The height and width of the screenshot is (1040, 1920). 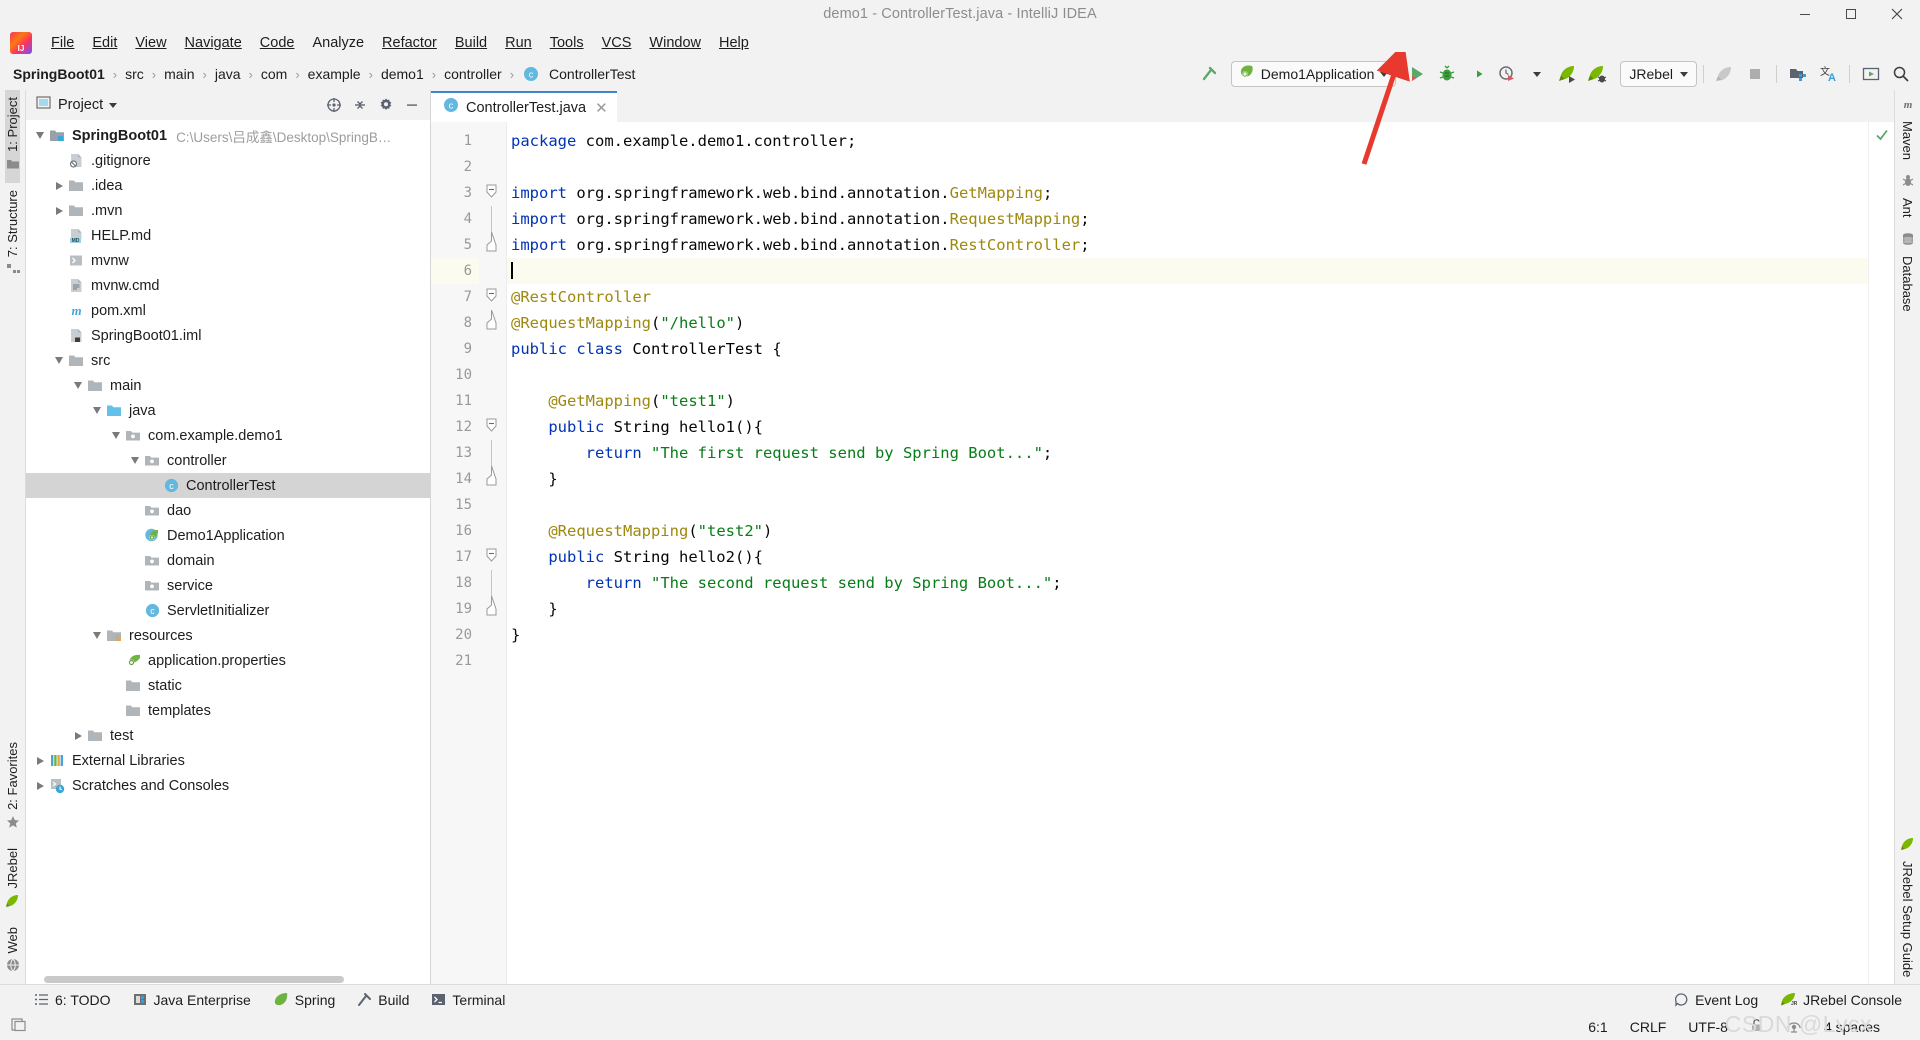 What do you see at coordinates (1841, 1000) in the screenshot?
I see `tool-window-jrebel-console: JR JRebel Console` at bounding box center [1841, 1000].